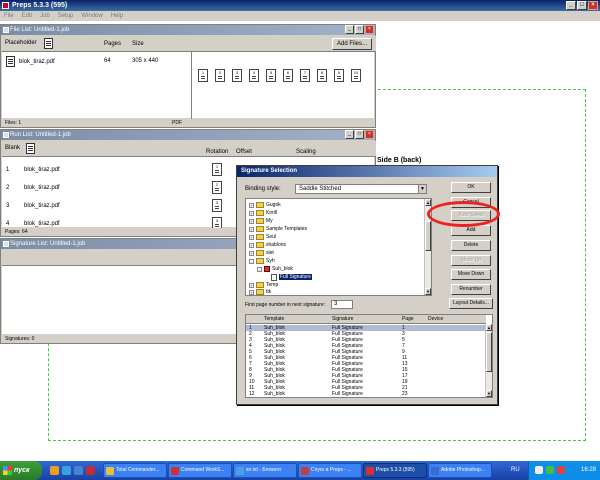  What do you see at coordinates (275, 269) in the screenshot?
I see `tree-item: - Suh_blok` at bounding box center [275, 269].